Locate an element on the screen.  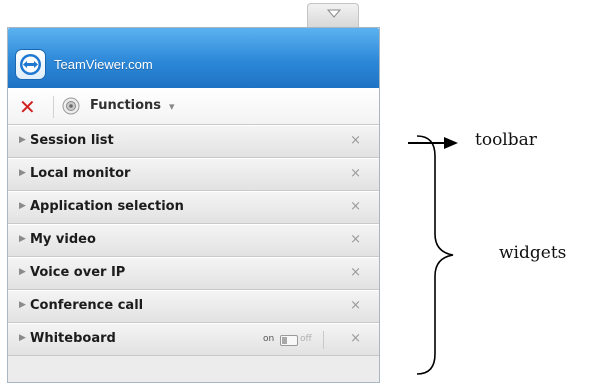
functions-icon is located at coordinates (71, 106).